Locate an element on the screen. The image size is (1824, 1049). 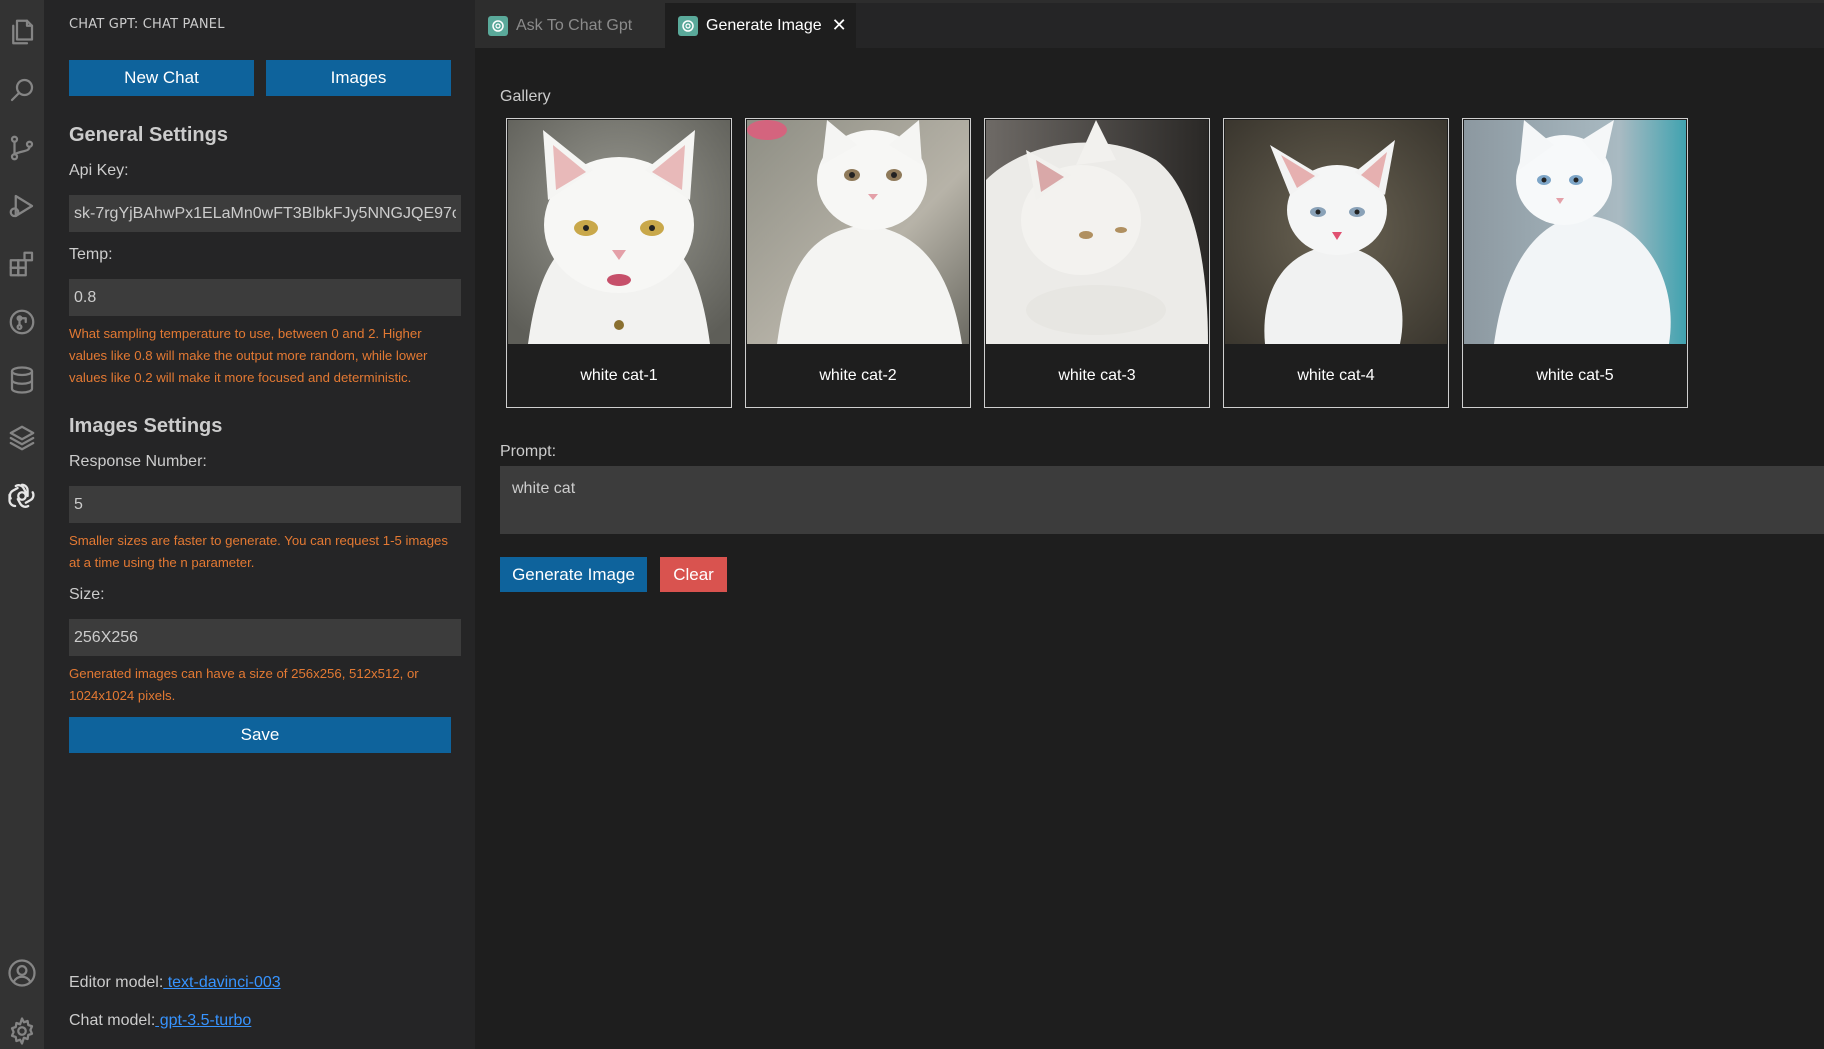
gallery-card: white cat-4 is located at coordinates (1336, 263).